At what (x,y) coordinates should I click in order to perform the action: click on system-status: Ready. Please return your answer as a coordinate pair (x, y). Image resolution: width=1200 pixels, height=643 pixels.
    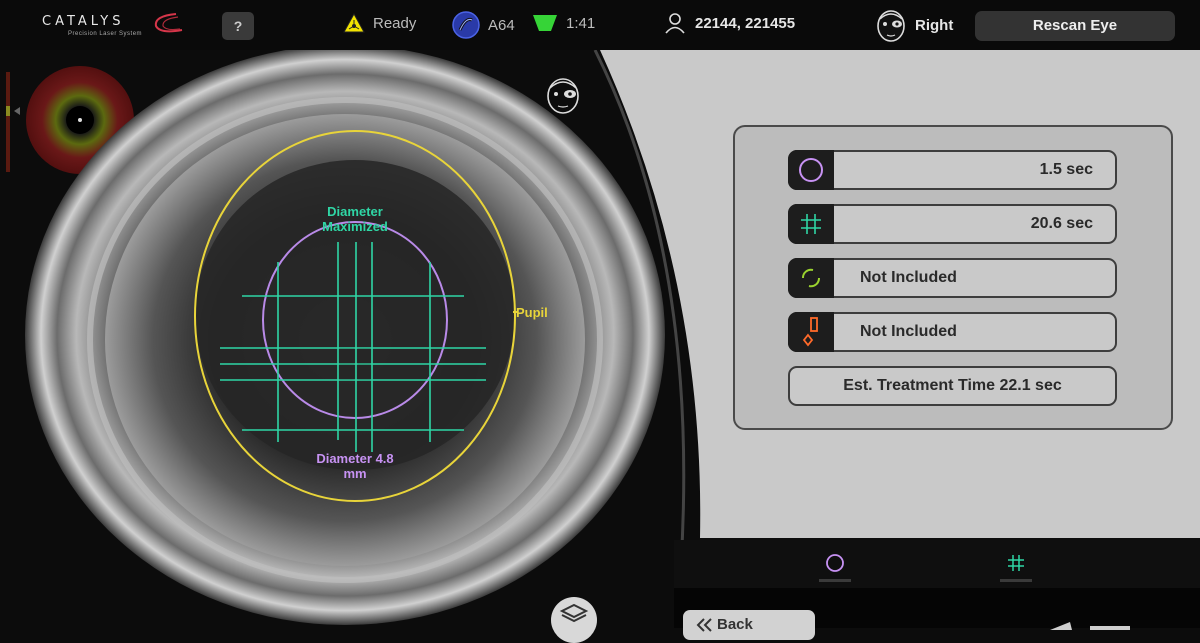
    Looking at the image, I should click on (379, 23).